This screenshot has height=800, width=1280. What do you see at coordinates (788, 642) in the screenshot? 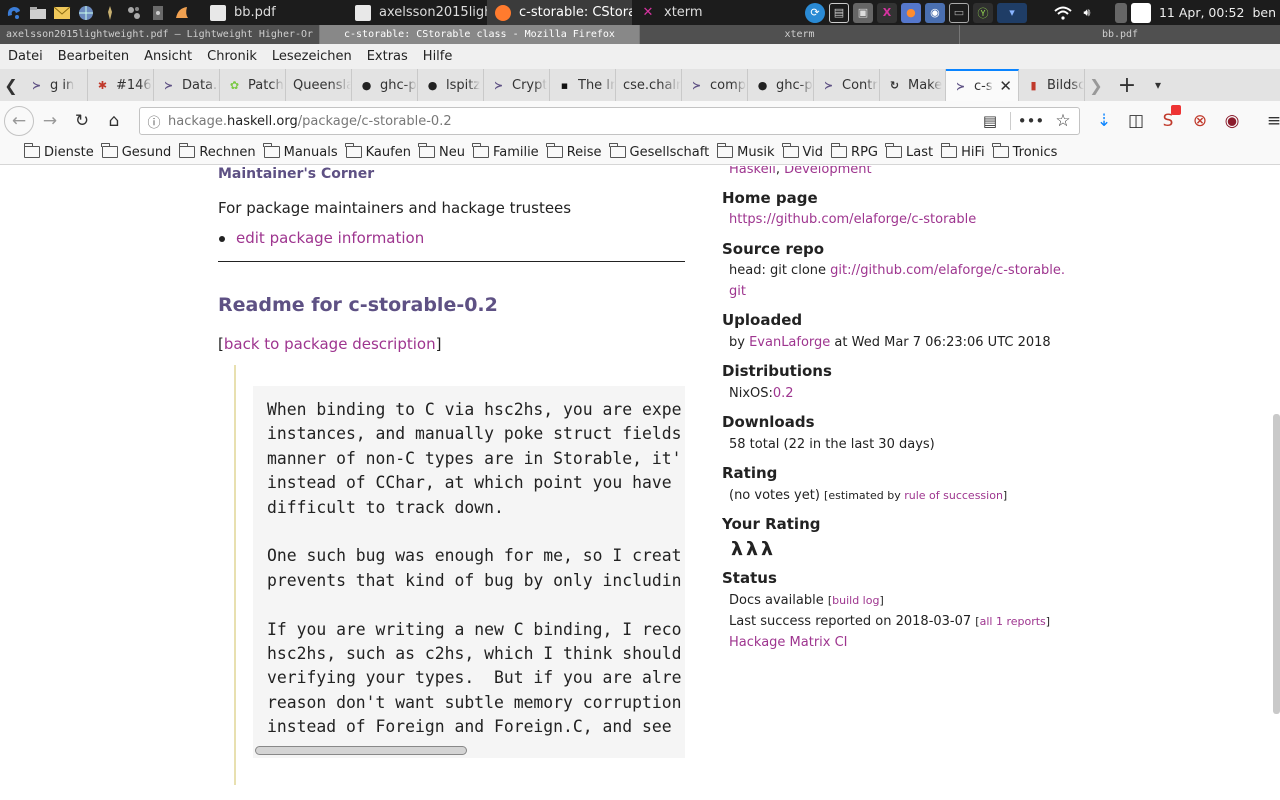
I see `hackage-matrix-ci-link: Hackage Matrix CI` at bounding box center [788, 642].